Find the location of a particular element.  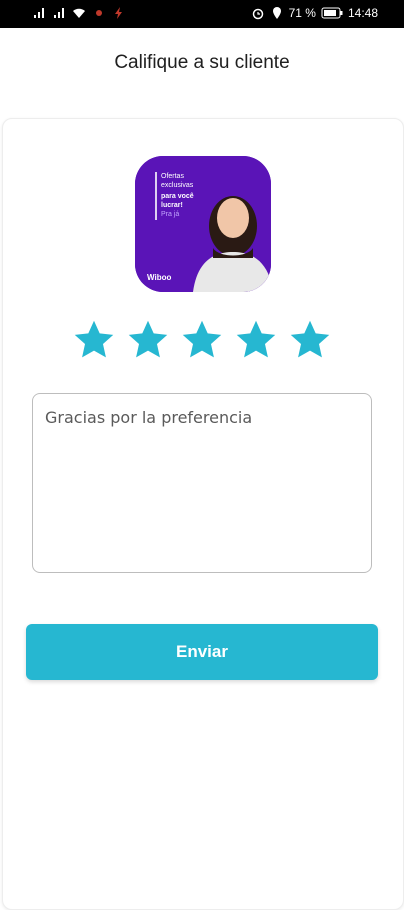

page-title: Califique a su cliente is located at coordinates (202, 62).